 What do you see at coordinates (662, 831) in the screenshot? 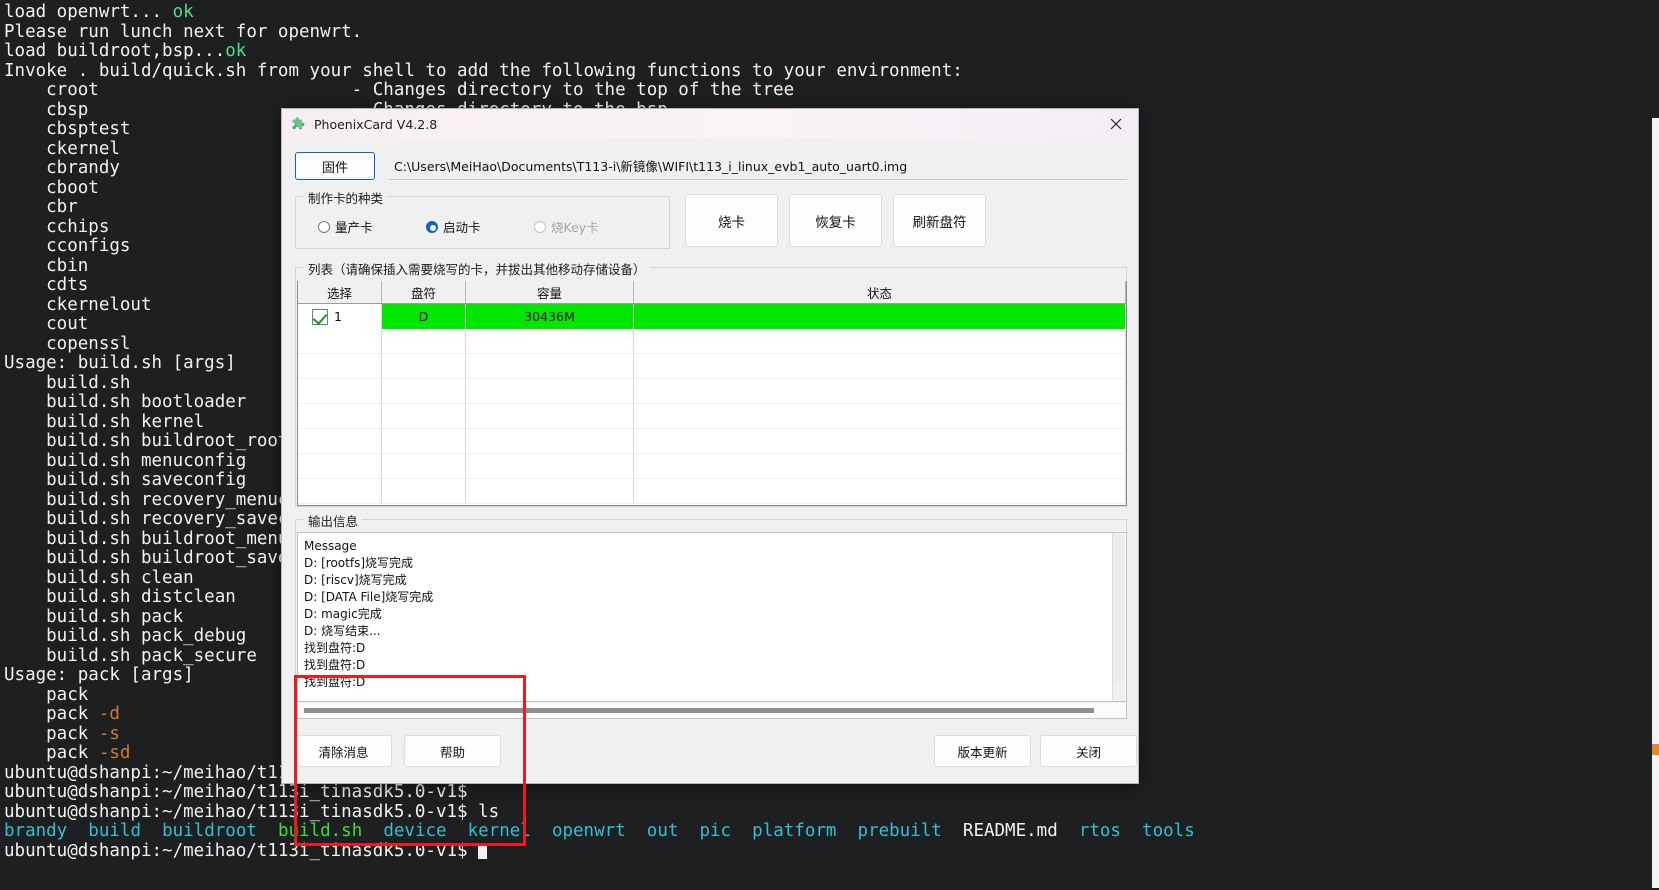
I see `terminal-text: out` at bounding box center [662, 831].